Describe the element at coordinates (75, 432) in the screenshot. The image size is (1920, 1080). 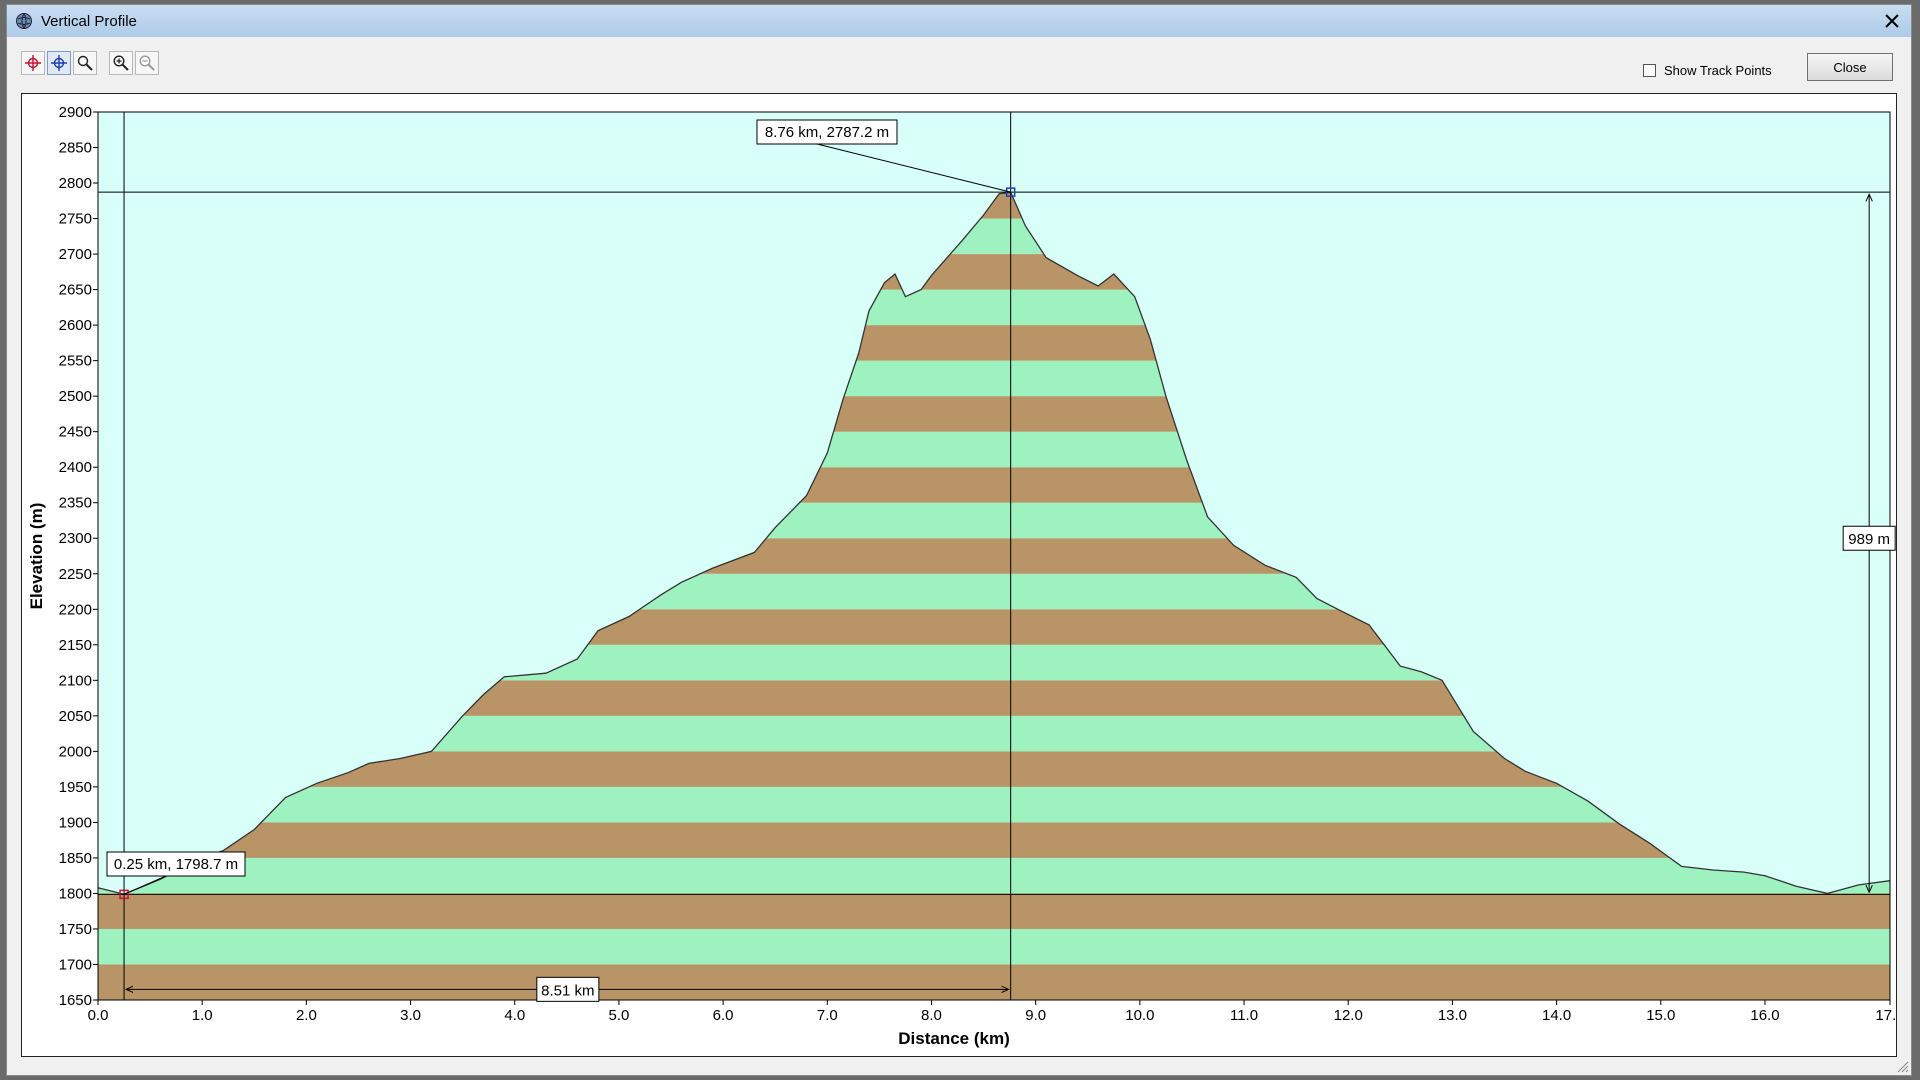
I see `y-tick-label: 2450` at that location.